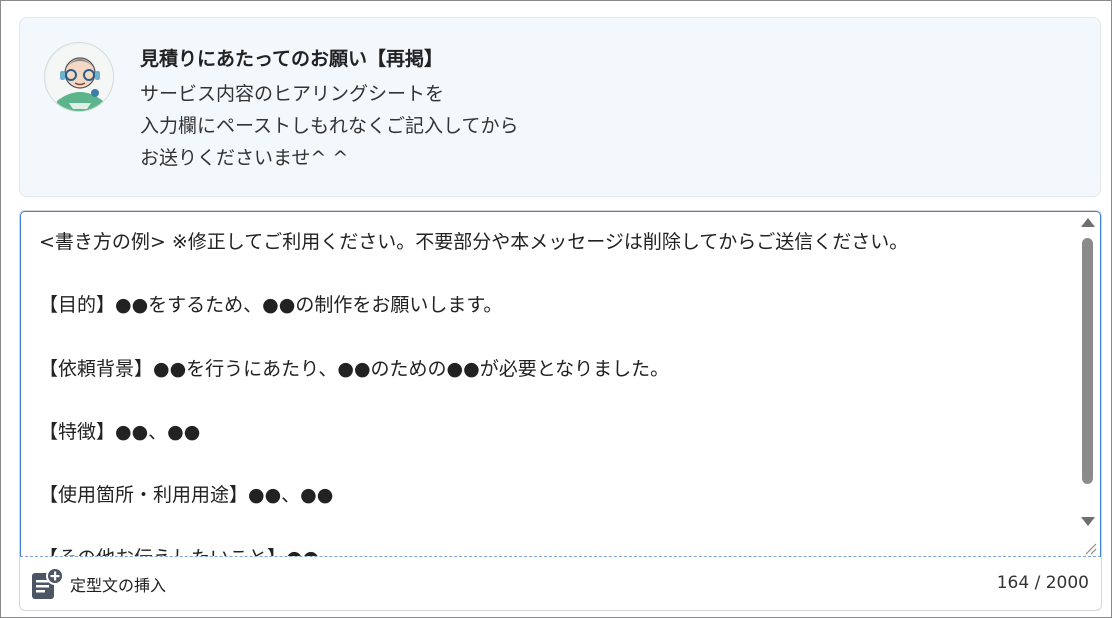  Describe the element at coordinates (118, 585) in the screenshot. I see `insert-template-label: 定型文の挿入` at that location.